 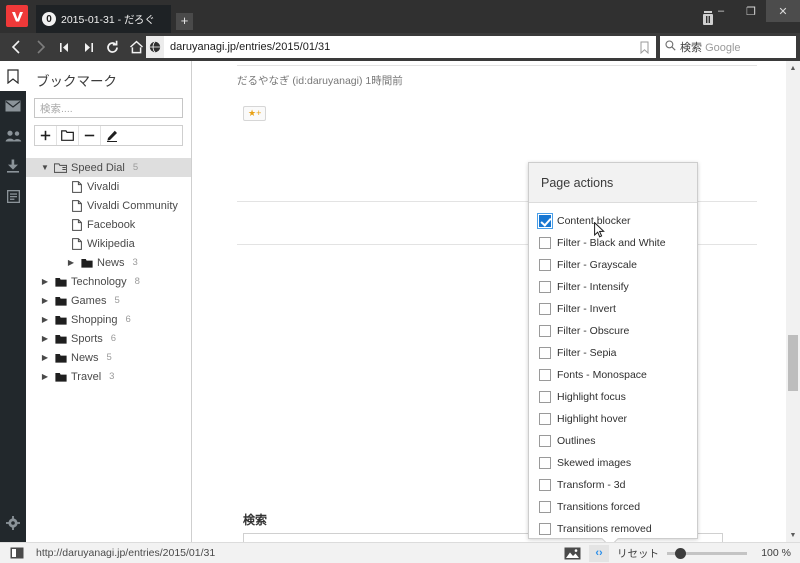 What do you see at coordinates (17, 553) in the screenshot?
I see `panel-toggle-icon` at bounding box center [17, 553].